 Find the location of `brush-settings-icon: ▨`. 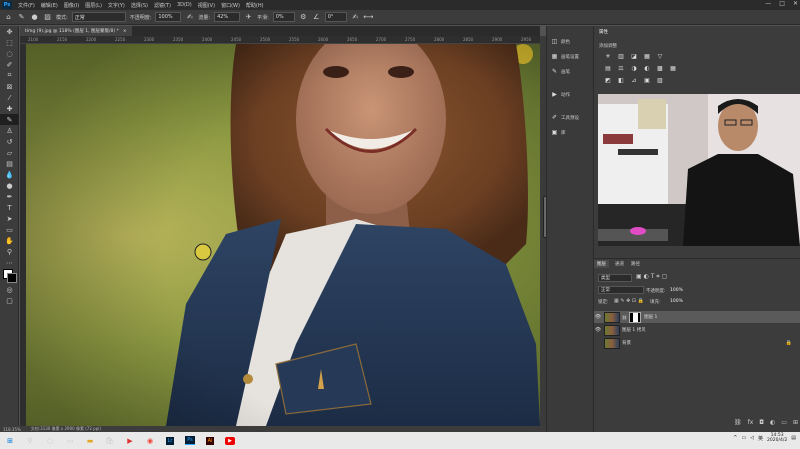

brush-settings-icon: ▨ is located at coordinates (47, 17).